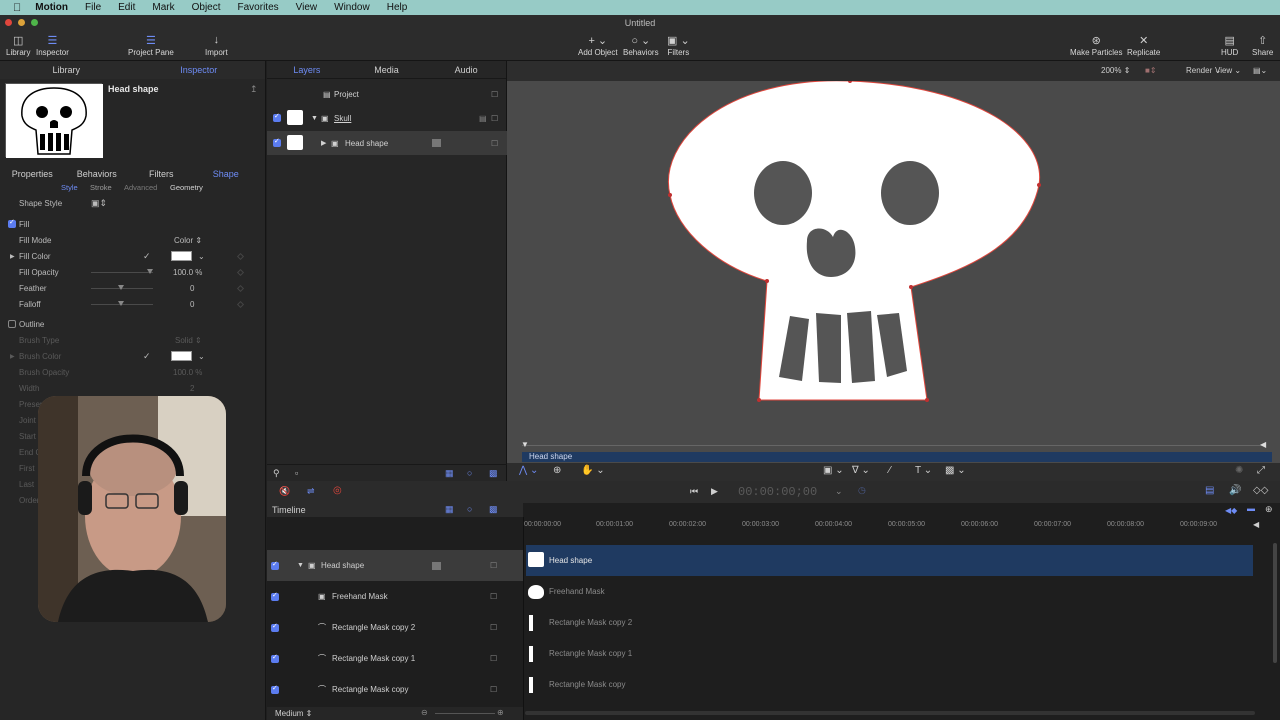 This screenshot has width=1280, height=720. Describe the element at coordinates (889, 653) in the screenshot. I see `timeline-bar: Rectangle Mask copy 1` at that location.